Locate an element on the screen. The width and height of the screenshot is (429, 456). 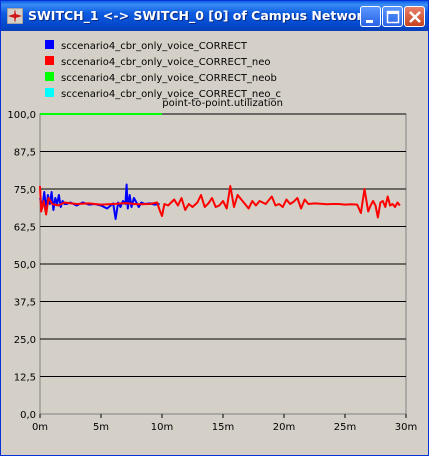
y-tick-label: 12,5 is located at coordinates (25, 378).